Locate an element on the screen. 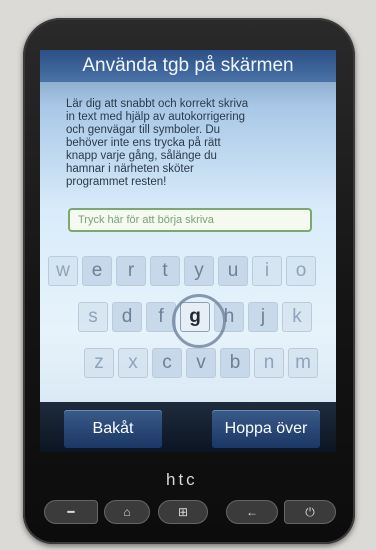  key-i: i is located at coordinates (267, 271).